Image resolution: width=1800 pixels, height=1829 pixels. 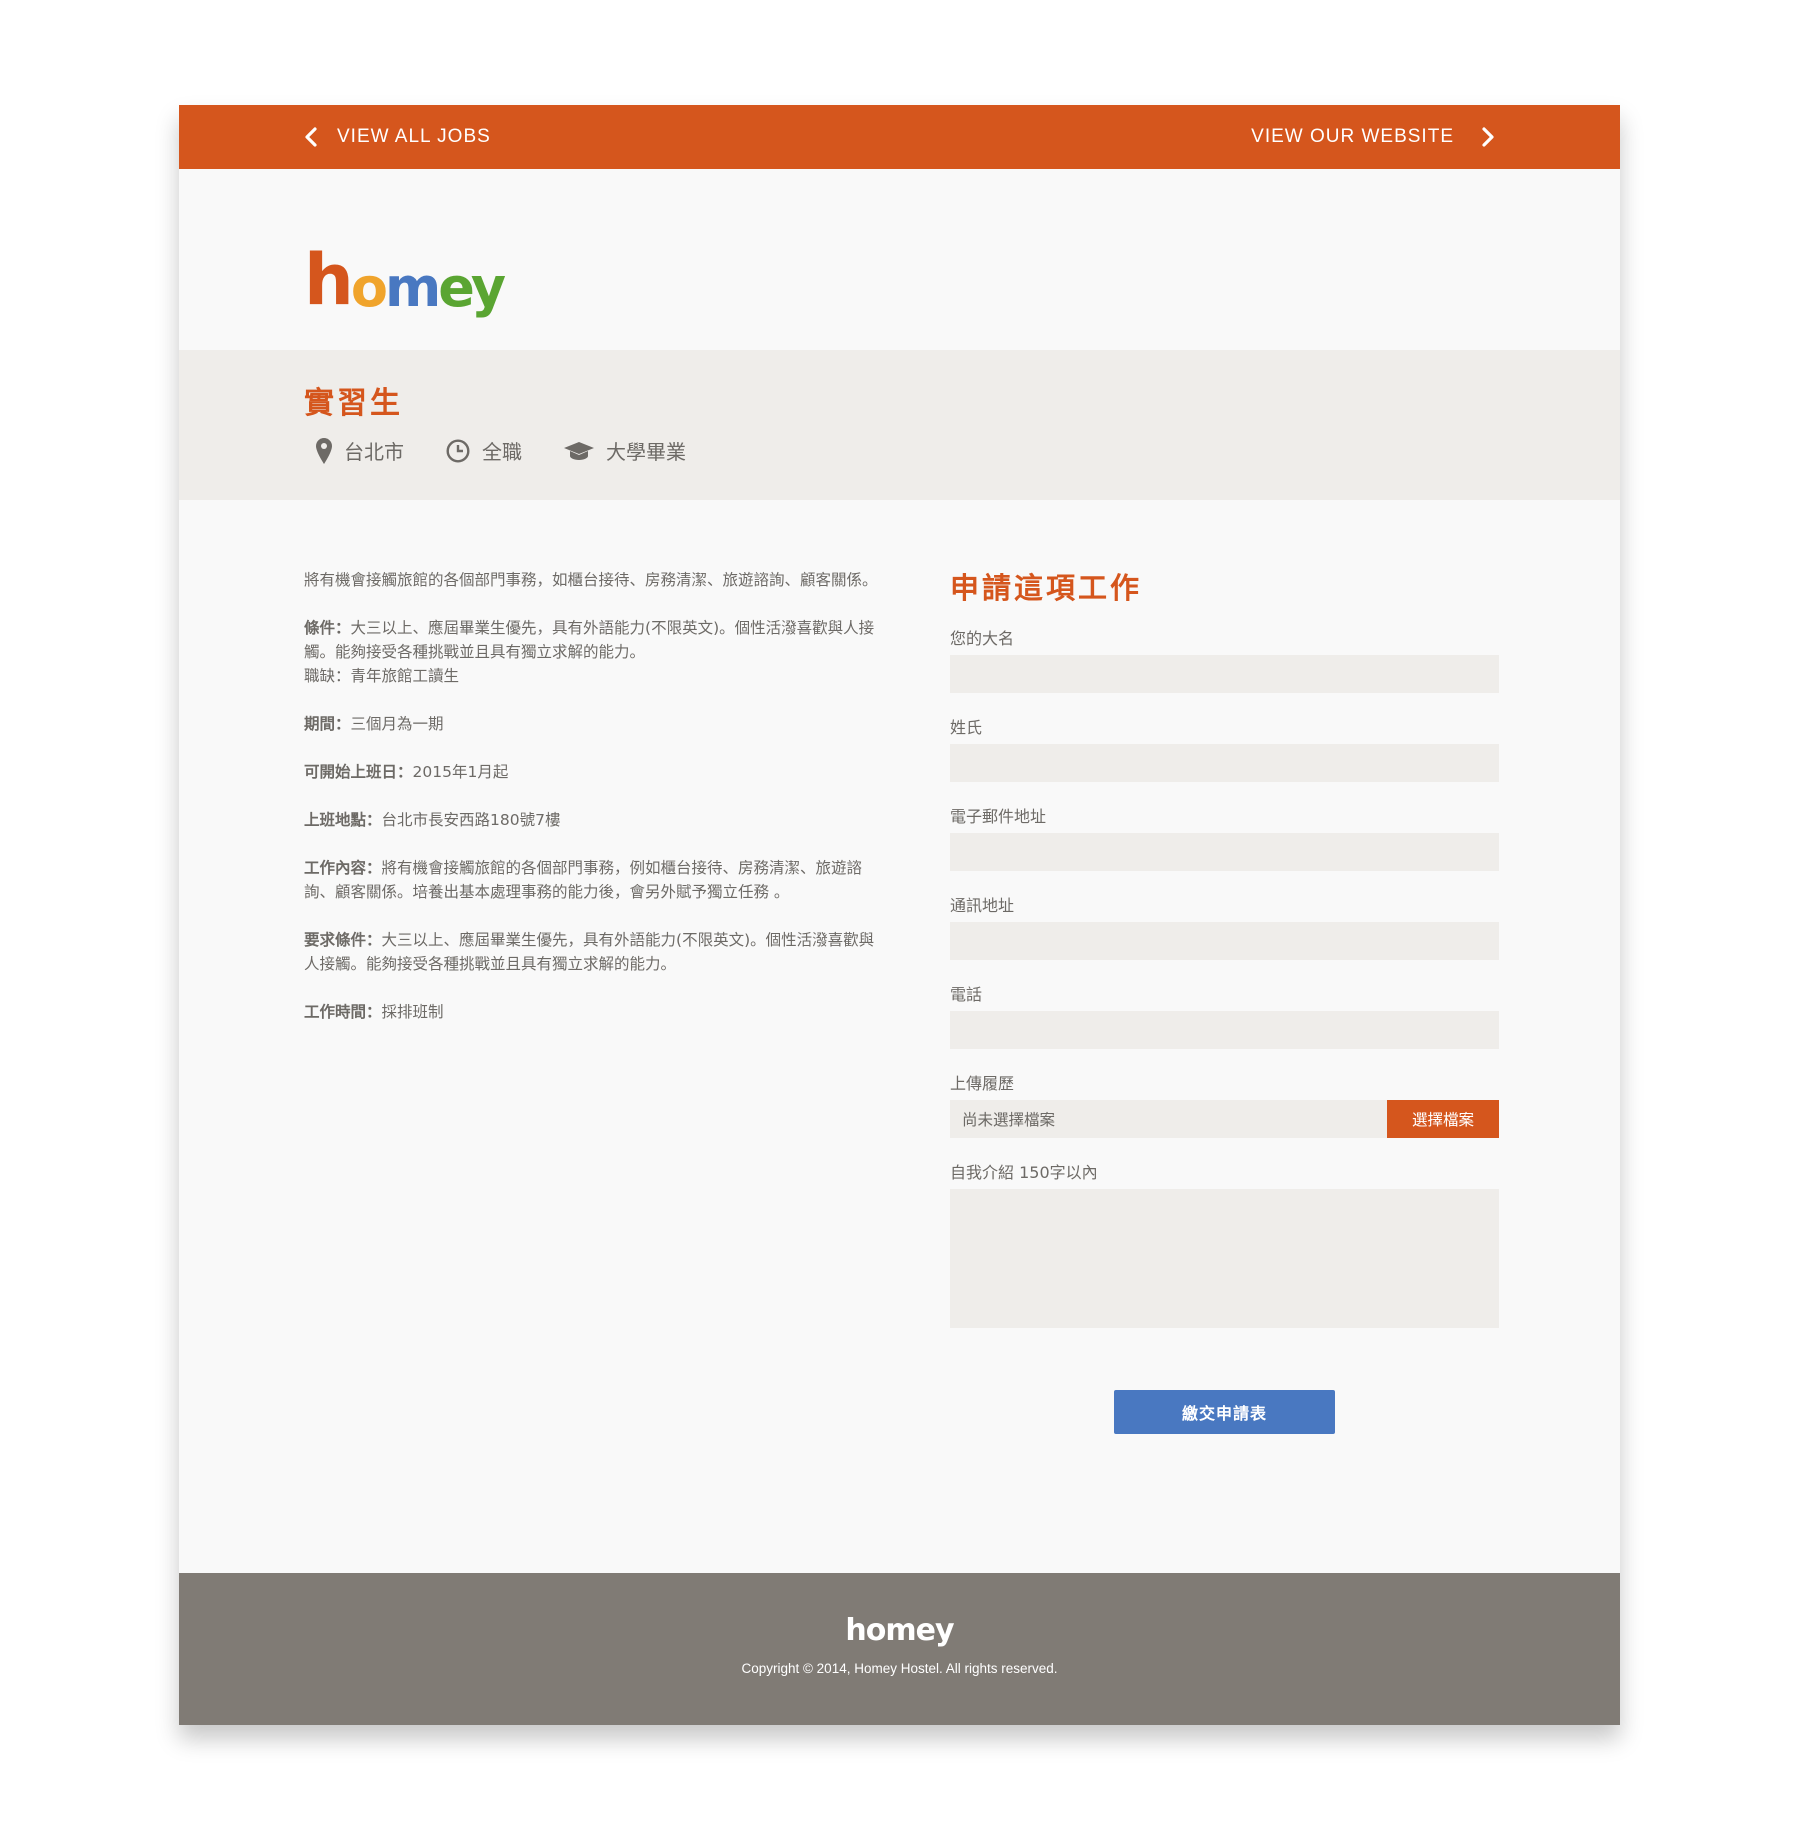 I want to click on map-pin-icon, so click(x=324, y=450).